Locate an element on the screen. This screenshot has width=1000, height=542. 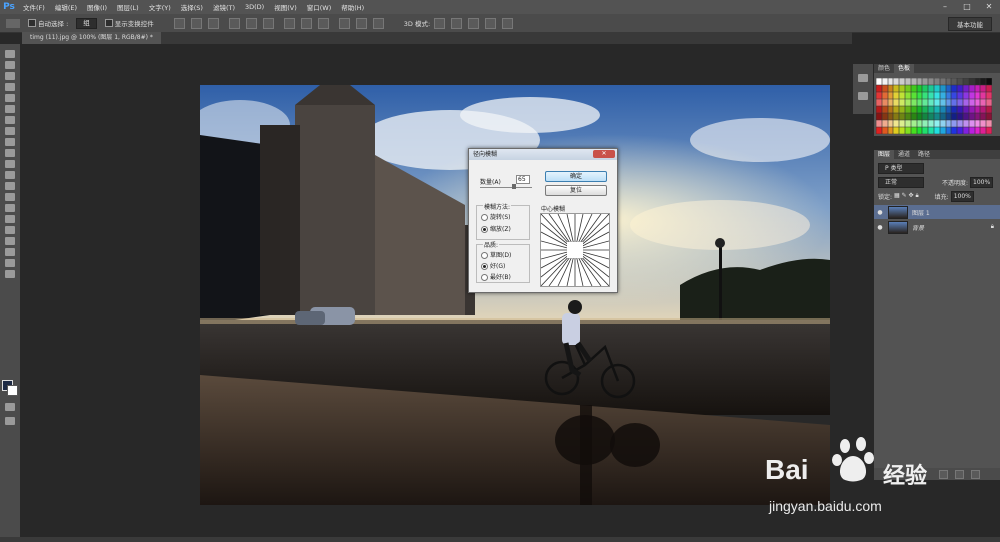
marquee-tool-icon is located at coordinates (10, 65).